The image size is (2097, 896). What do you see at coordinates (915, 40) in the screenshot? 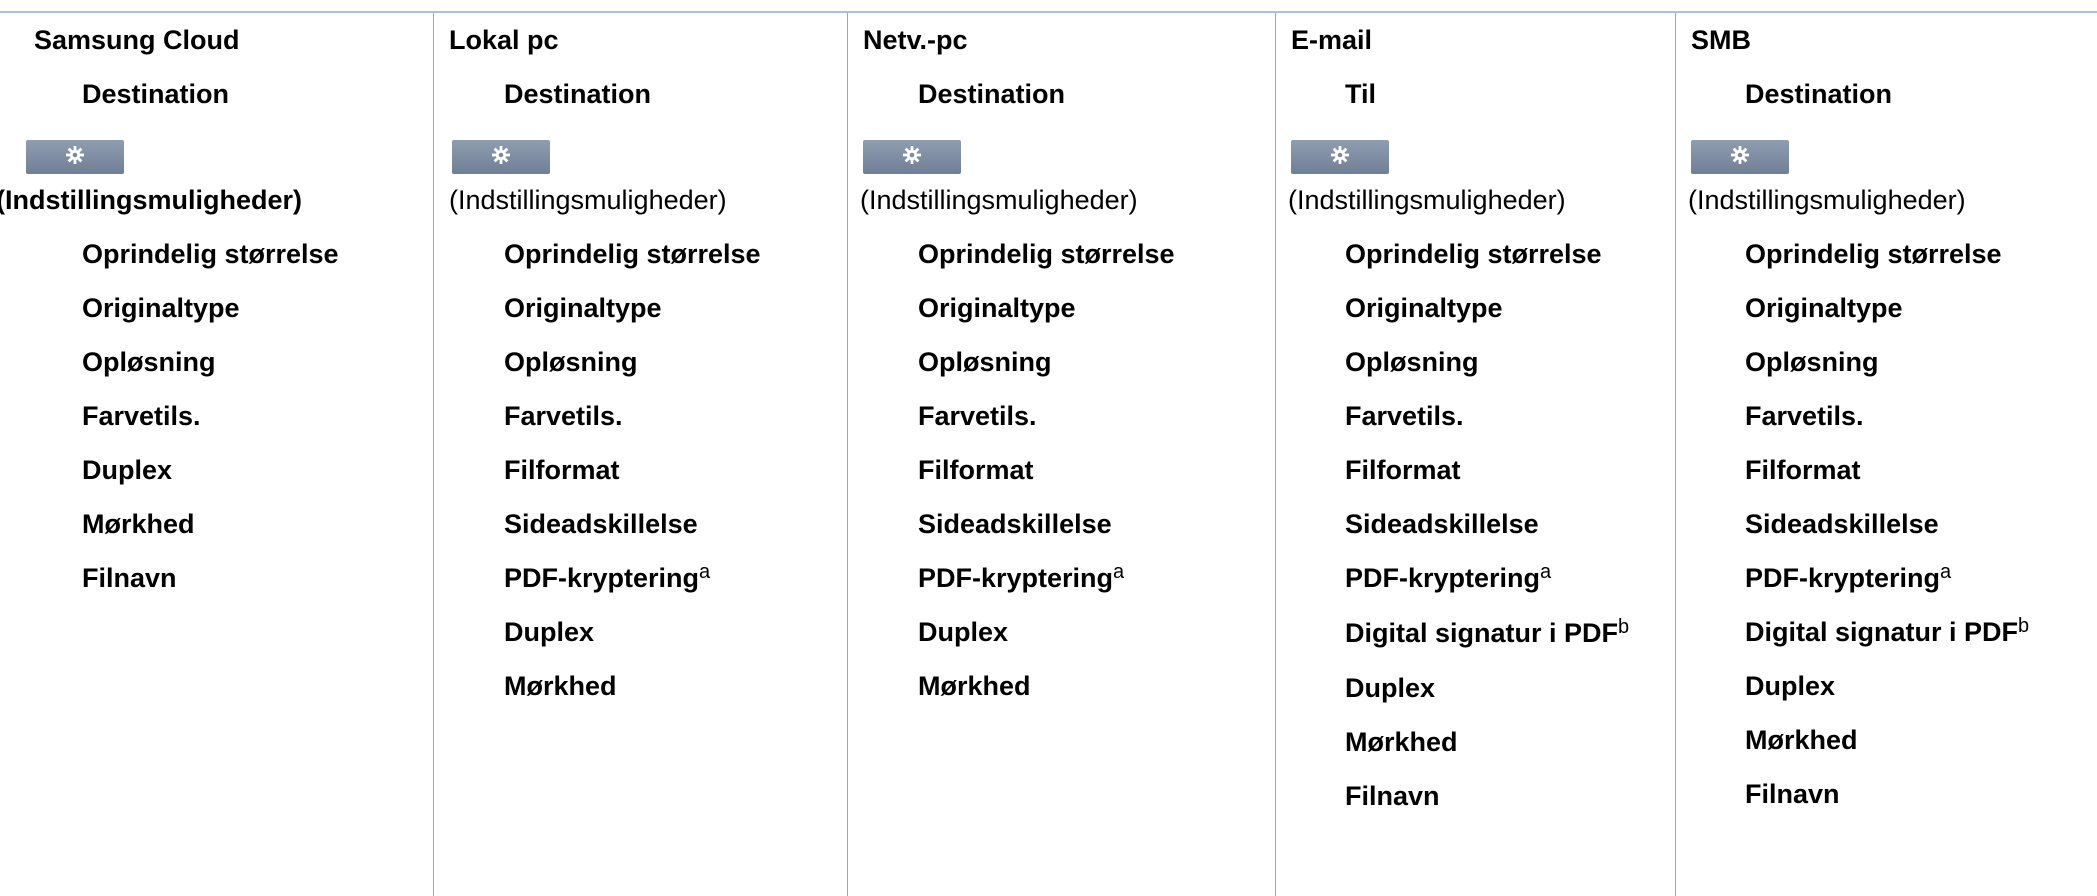
I see `column-title: Netv.-pc` at bounding box center [915, 40].